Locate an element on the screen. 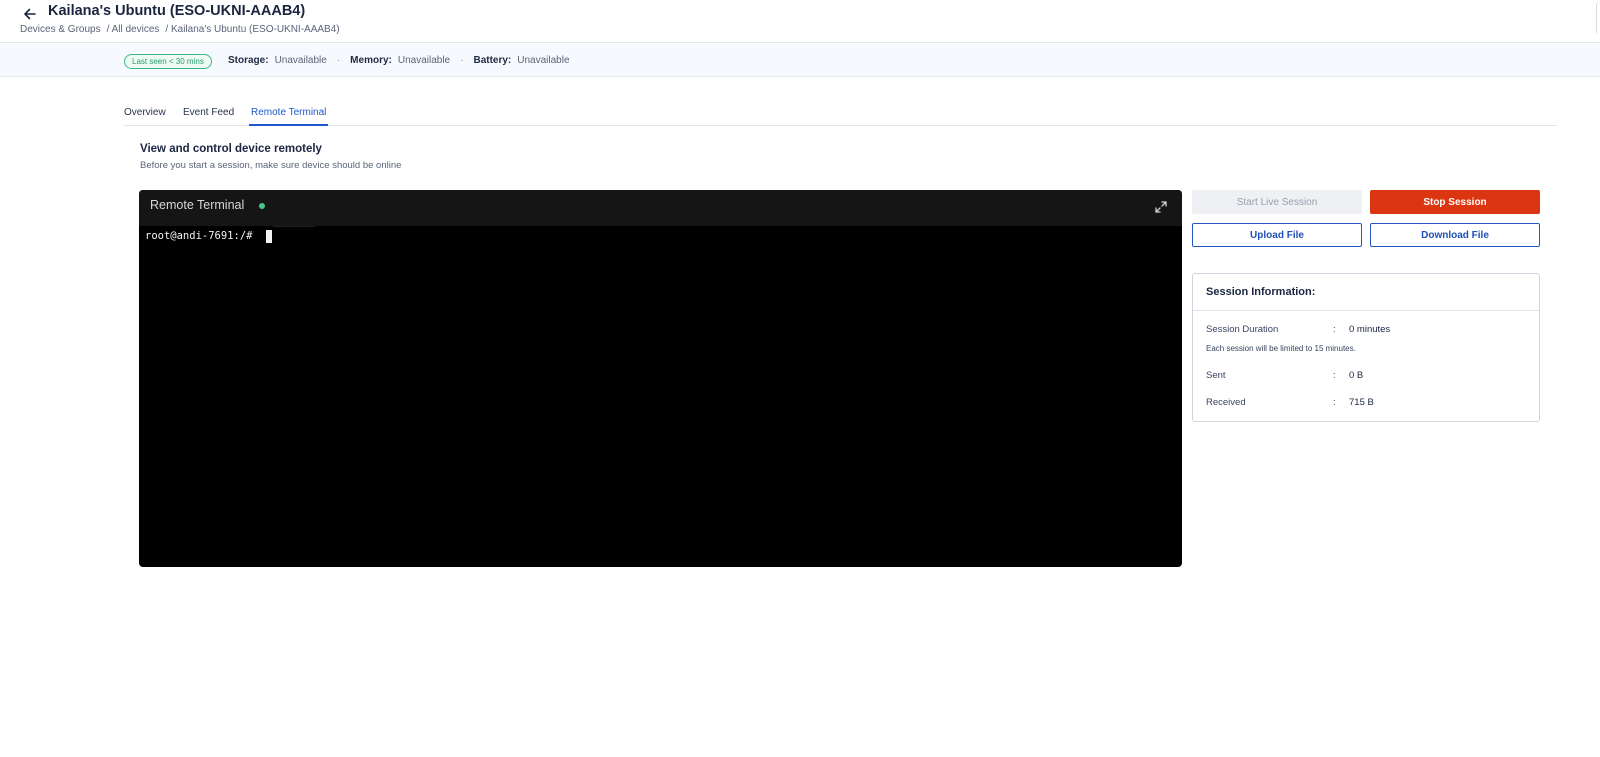  start-live-session-button: Start Live Session is located at coordinates (1277, 202).